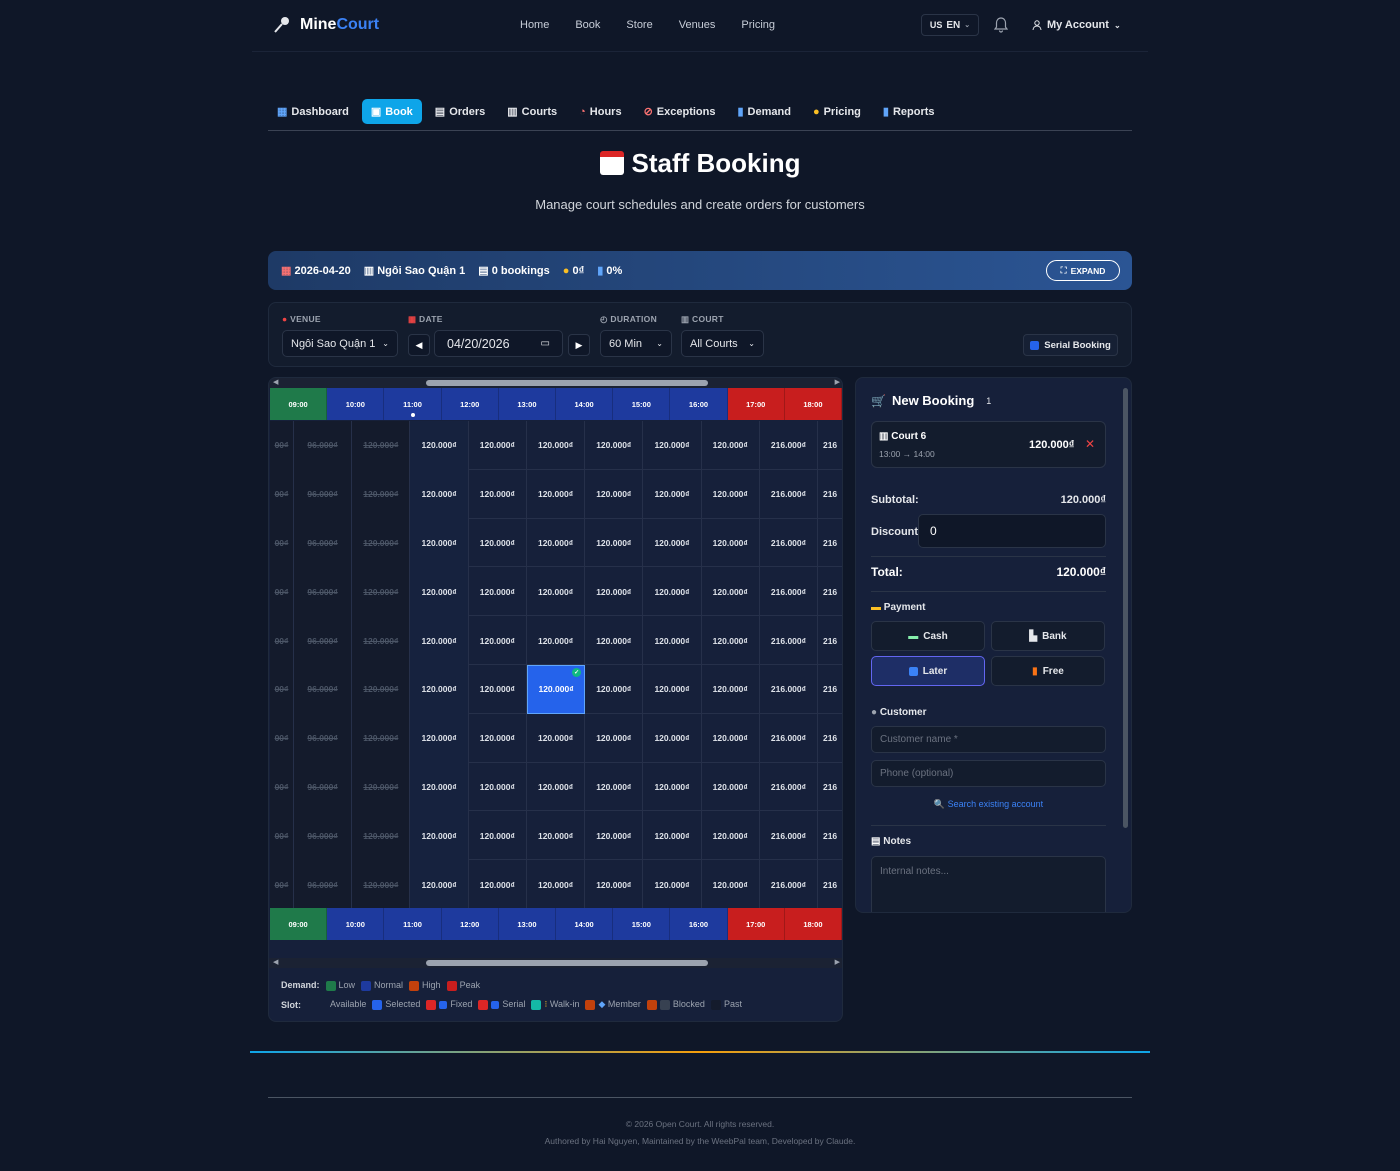 This screenshot has height=1171, width=1400. Describe the element at coordinates (419, 345) in the screenshot. I see `prev-day-button: ◀` at that location.